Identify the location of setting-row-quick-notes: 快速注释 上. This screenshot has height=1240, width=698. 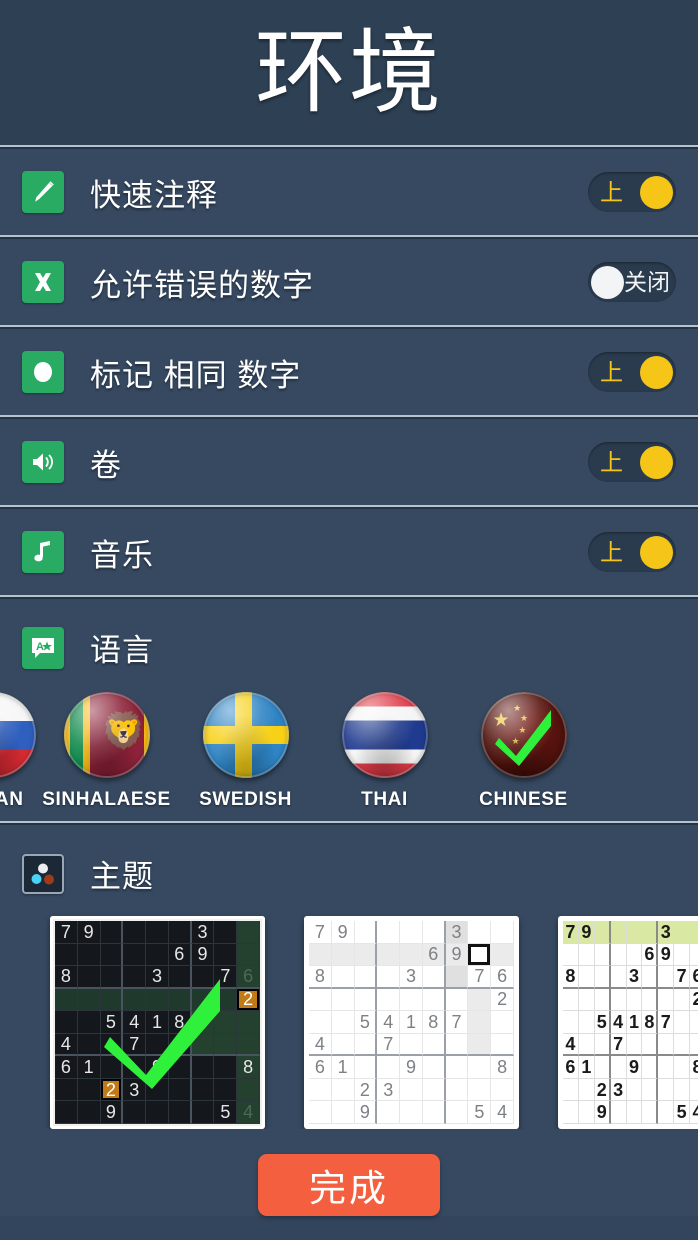
(349, 192).